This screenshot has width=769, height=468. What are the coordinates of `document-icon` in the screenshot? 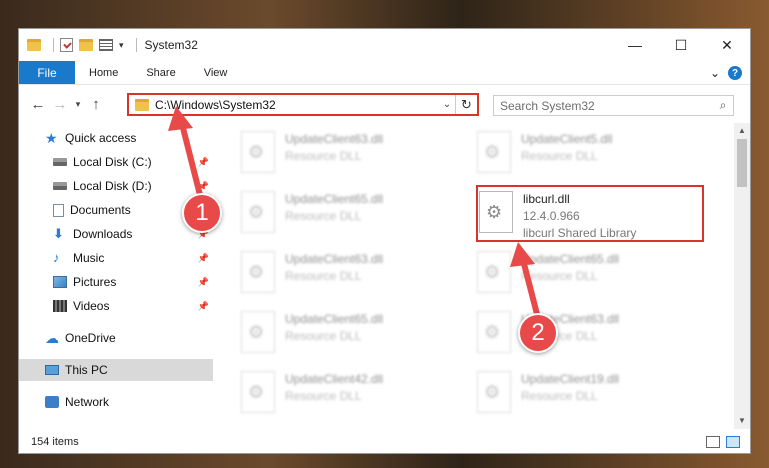 It's located at (58, 210).